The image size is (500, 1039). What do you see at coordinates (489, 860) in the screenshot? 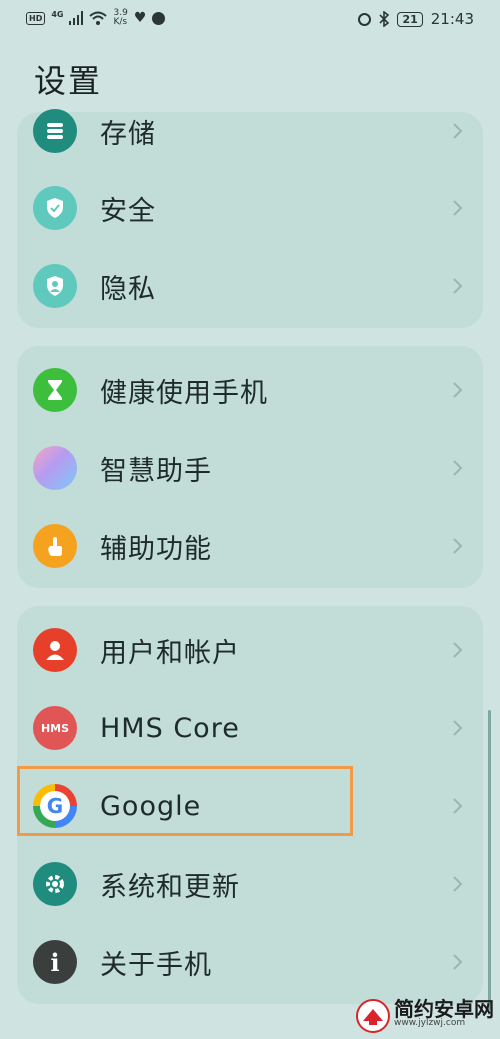
I see `scrollbar` at bounding box center [489, 860].